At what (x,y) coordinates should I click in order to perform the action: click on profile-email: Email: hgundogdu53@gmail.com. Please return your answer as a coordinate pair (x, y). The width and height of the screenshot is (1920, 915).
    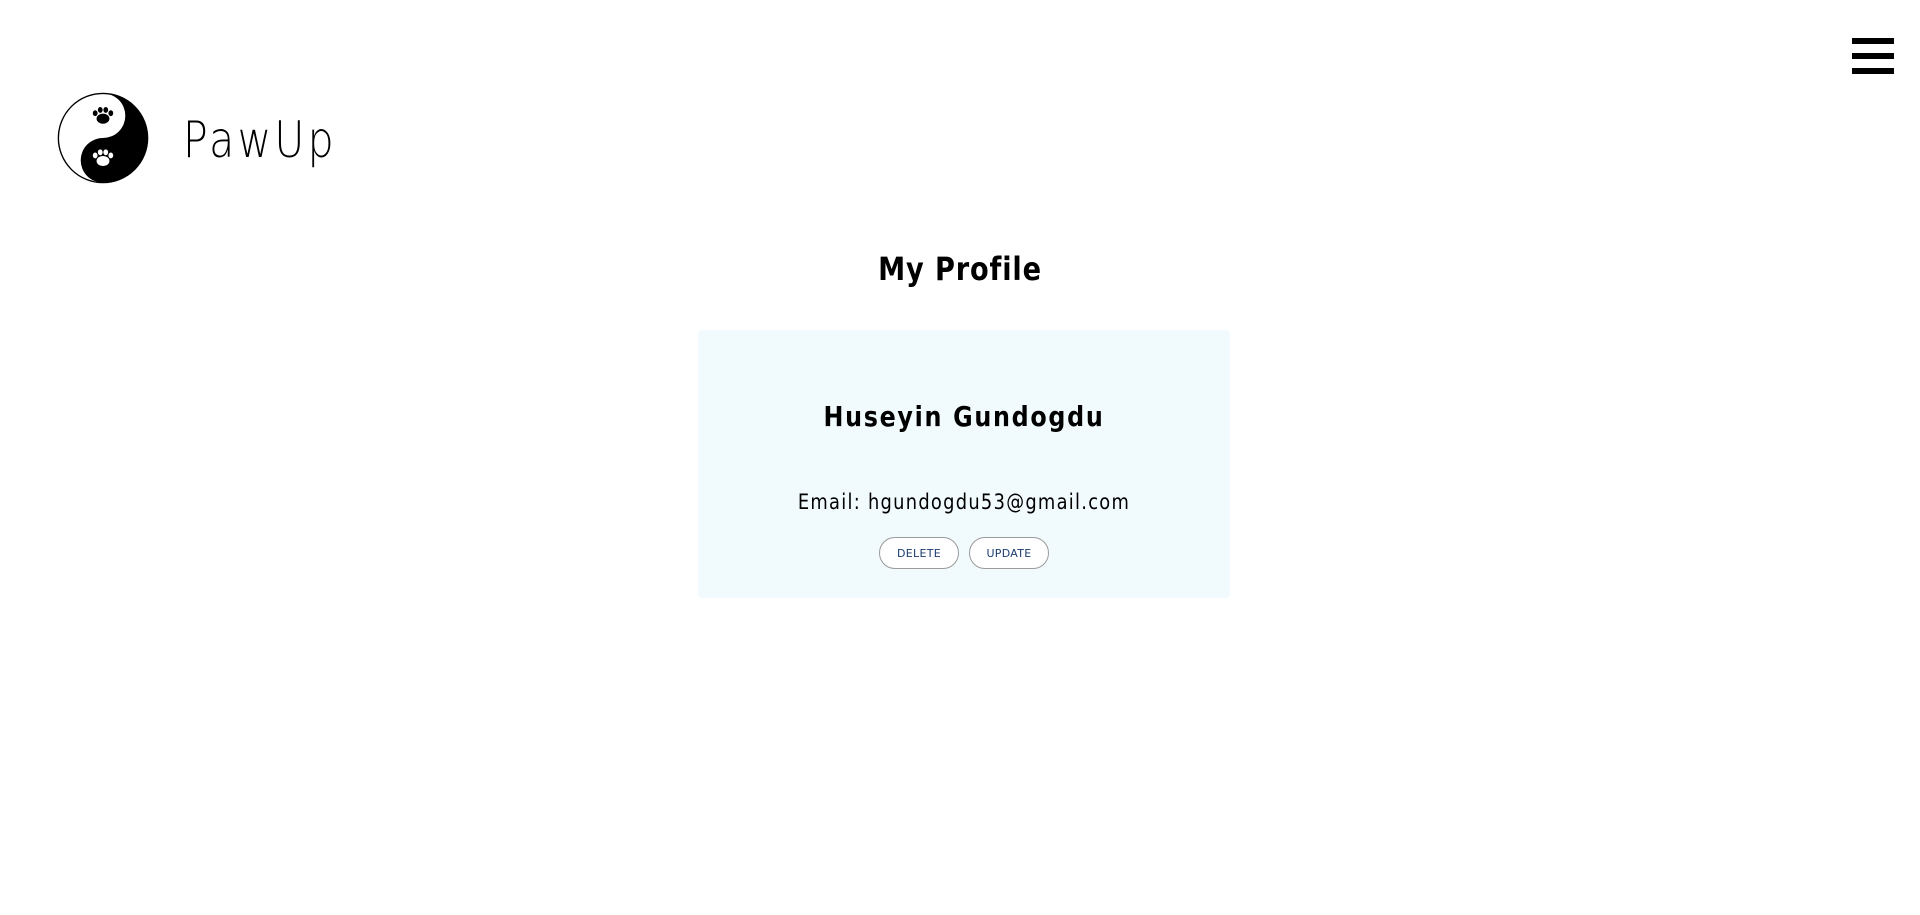
    Looking at the image, I should click on (964, 502).